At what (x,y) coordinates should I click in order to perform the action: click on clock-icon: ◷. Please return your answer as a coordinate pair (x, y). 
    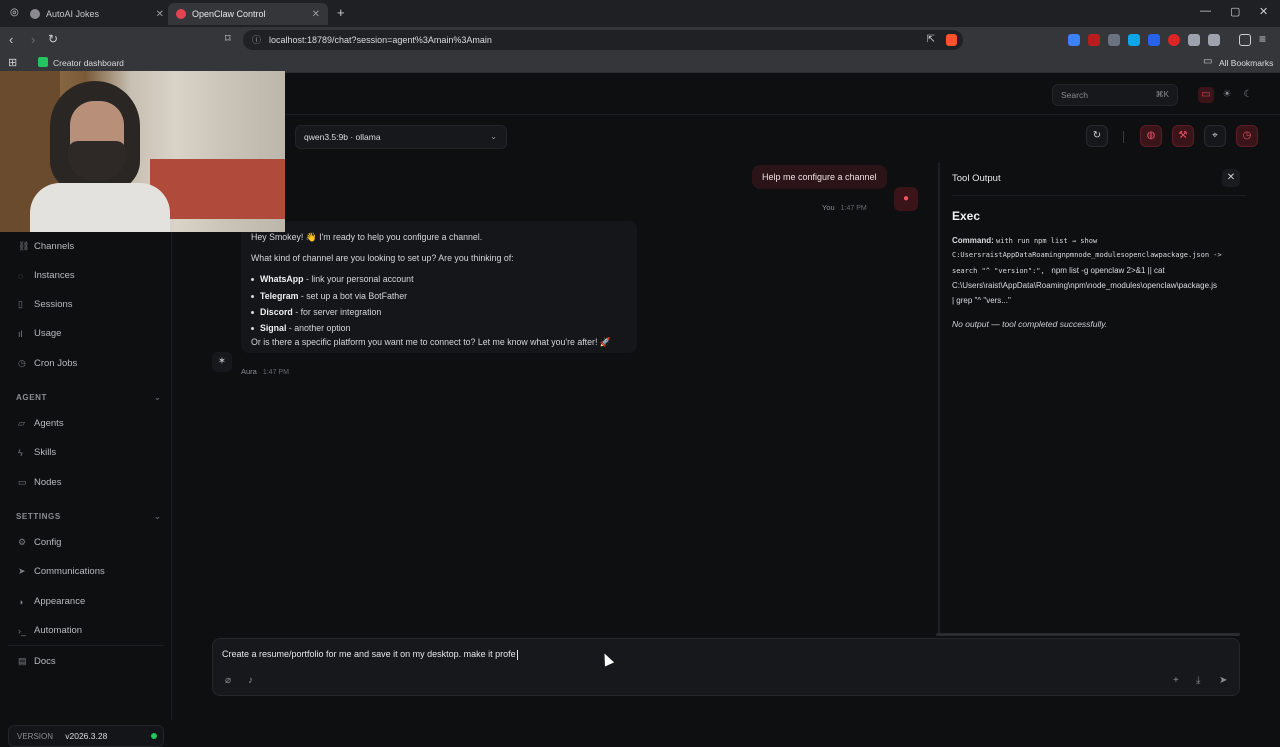
    Looking at the image, I should click on (22, 363).